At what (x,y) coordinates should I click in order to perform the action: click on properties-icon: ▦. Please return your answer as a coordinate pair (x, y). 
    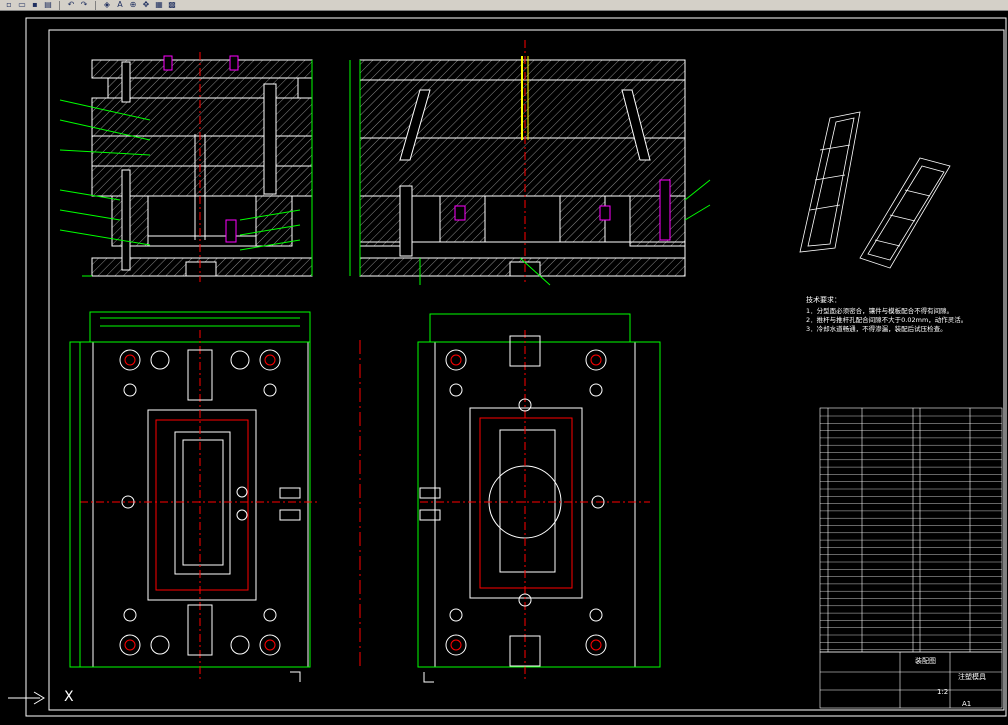
    Looking at the image, I should click on (159, 5).